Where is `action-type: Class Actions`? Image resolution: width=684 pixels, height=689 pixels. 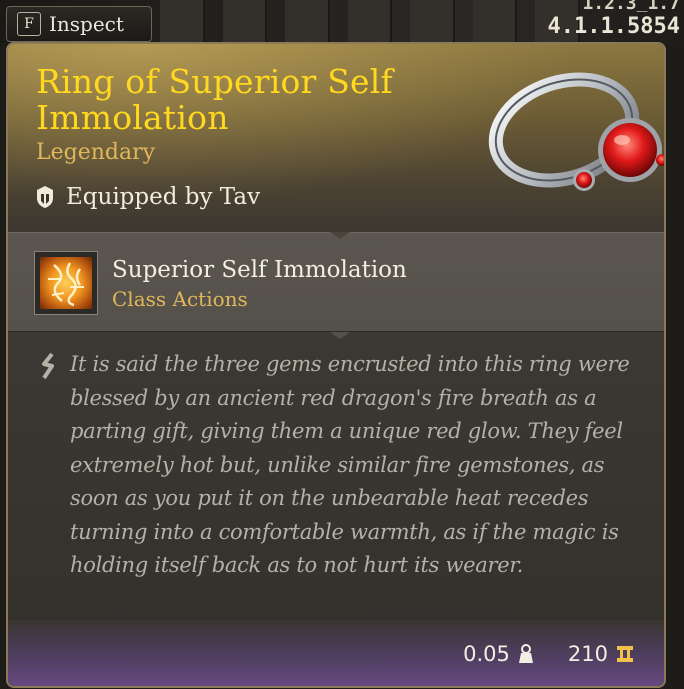
action-type: Class Actions is located at coordinates (180, 299).